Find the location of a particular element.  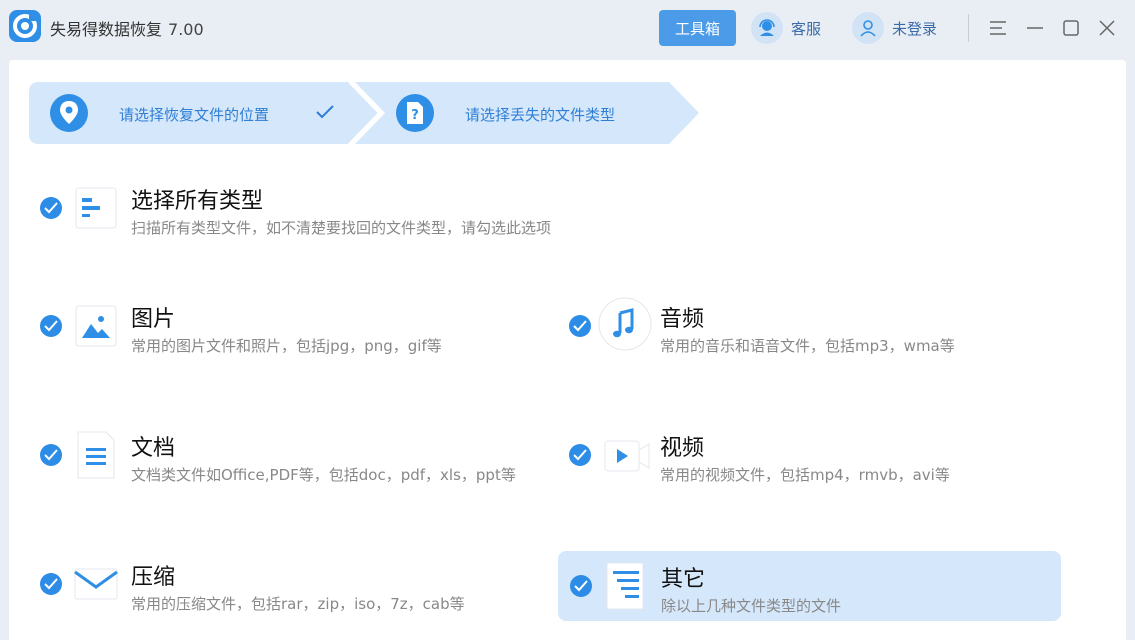

app-version: 7.00 is located at coordinates (186, 29).